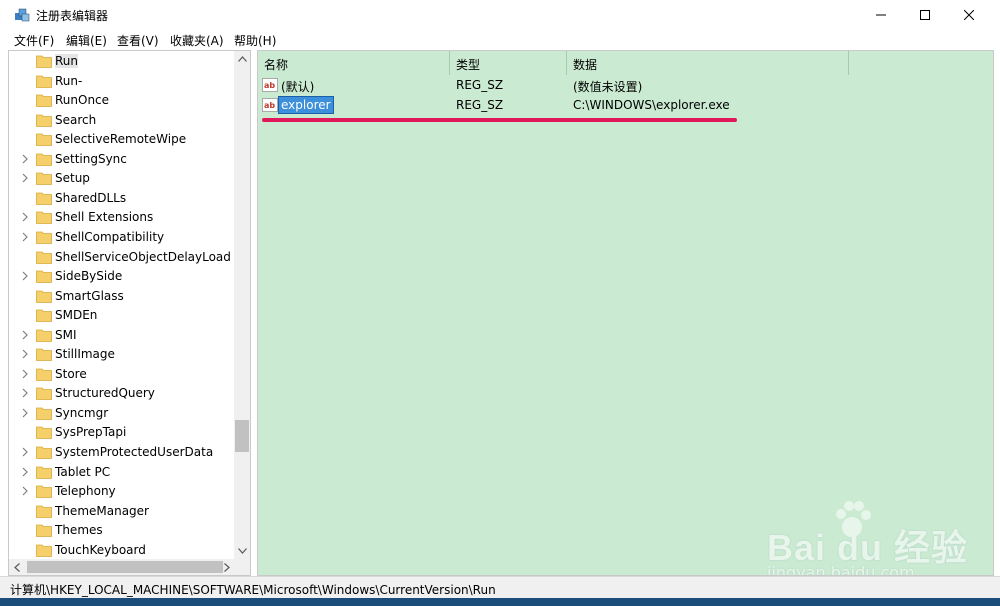 The width and height of the screenshot is (1000, 606). I want to click on tree-item-label: Shell Extensions, so click(104, 217).